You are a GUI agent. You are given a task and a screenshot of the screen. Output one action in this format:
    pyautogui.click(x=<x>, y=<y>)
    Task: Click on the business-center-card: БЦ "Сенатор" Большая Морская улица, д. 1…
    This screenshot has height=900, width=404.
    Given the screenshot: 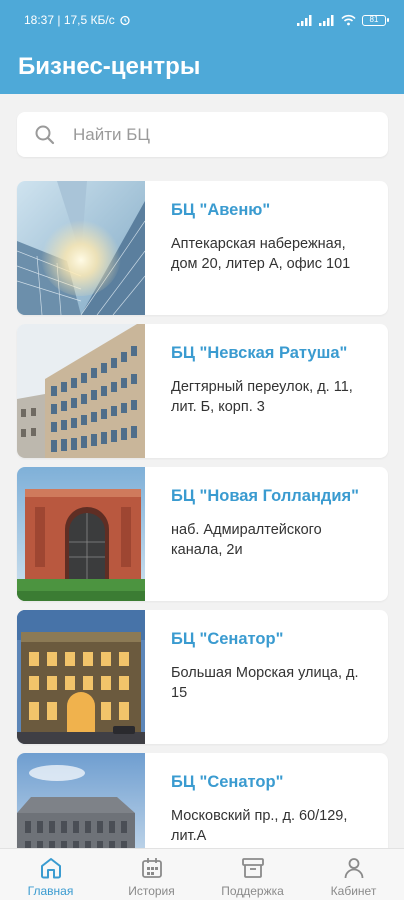 What is the action you would take?
    pyautogui.click(x=202, y=677)
    